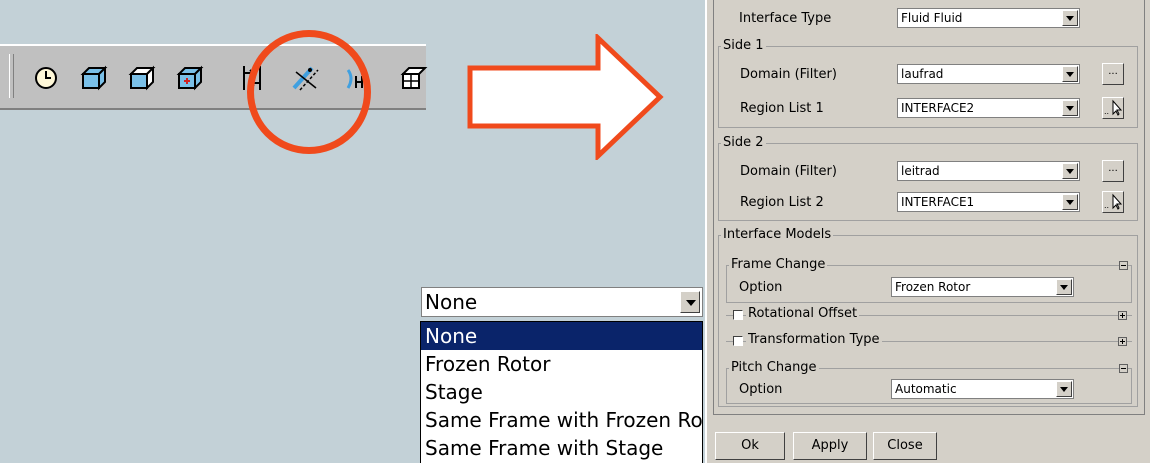 The width and height of the screenshot is (1150, 463). I want to click on rotational-offset-label: Rotational Offset, so click(803, 313).